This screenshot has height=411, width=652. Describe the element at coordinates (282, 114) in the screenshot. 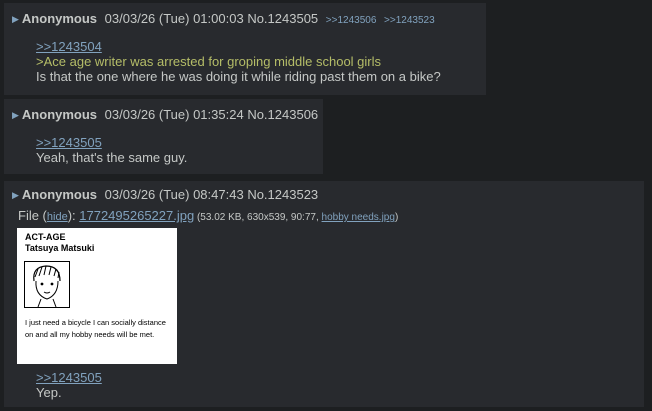

I see `post-number: No.1243506` at that location.